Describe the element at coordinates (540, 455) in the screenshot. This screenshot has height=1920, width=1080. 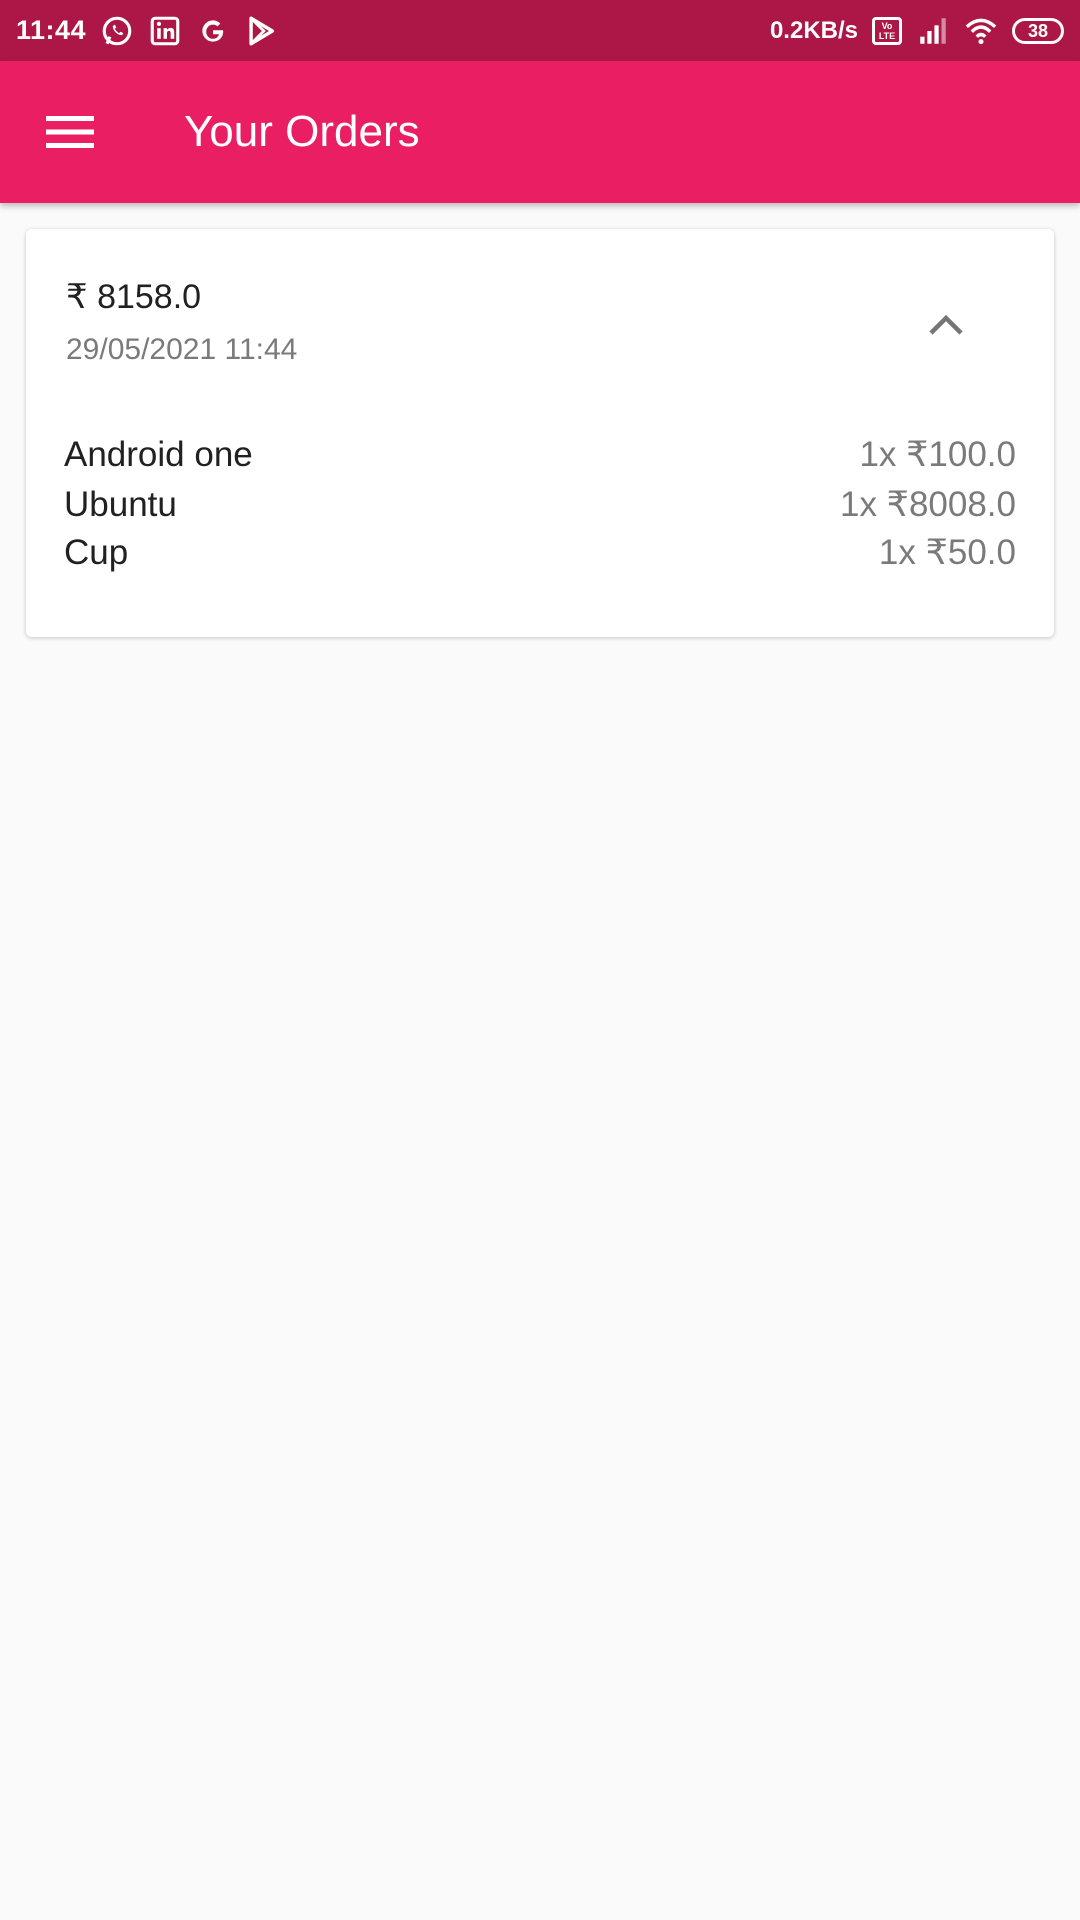
I see `list-item: Android one 1x ₹100.0` at that location.